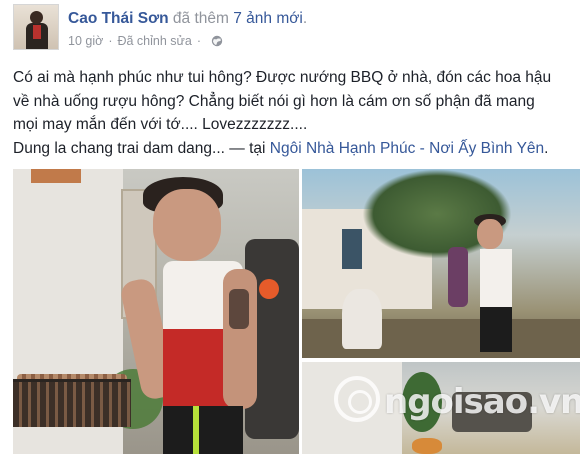 The height and width of the screenshot is (454, 580). What do you see at coordinates (56, 176) in the screenshot?
I see `roof-vent` at bounding box center [56, 176].